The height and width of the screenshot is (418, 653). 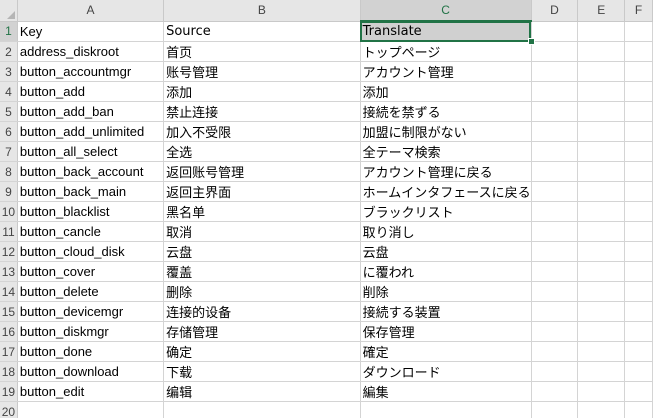 I want to click on cell-key: button_blacklist, so click(x=91, y=211).